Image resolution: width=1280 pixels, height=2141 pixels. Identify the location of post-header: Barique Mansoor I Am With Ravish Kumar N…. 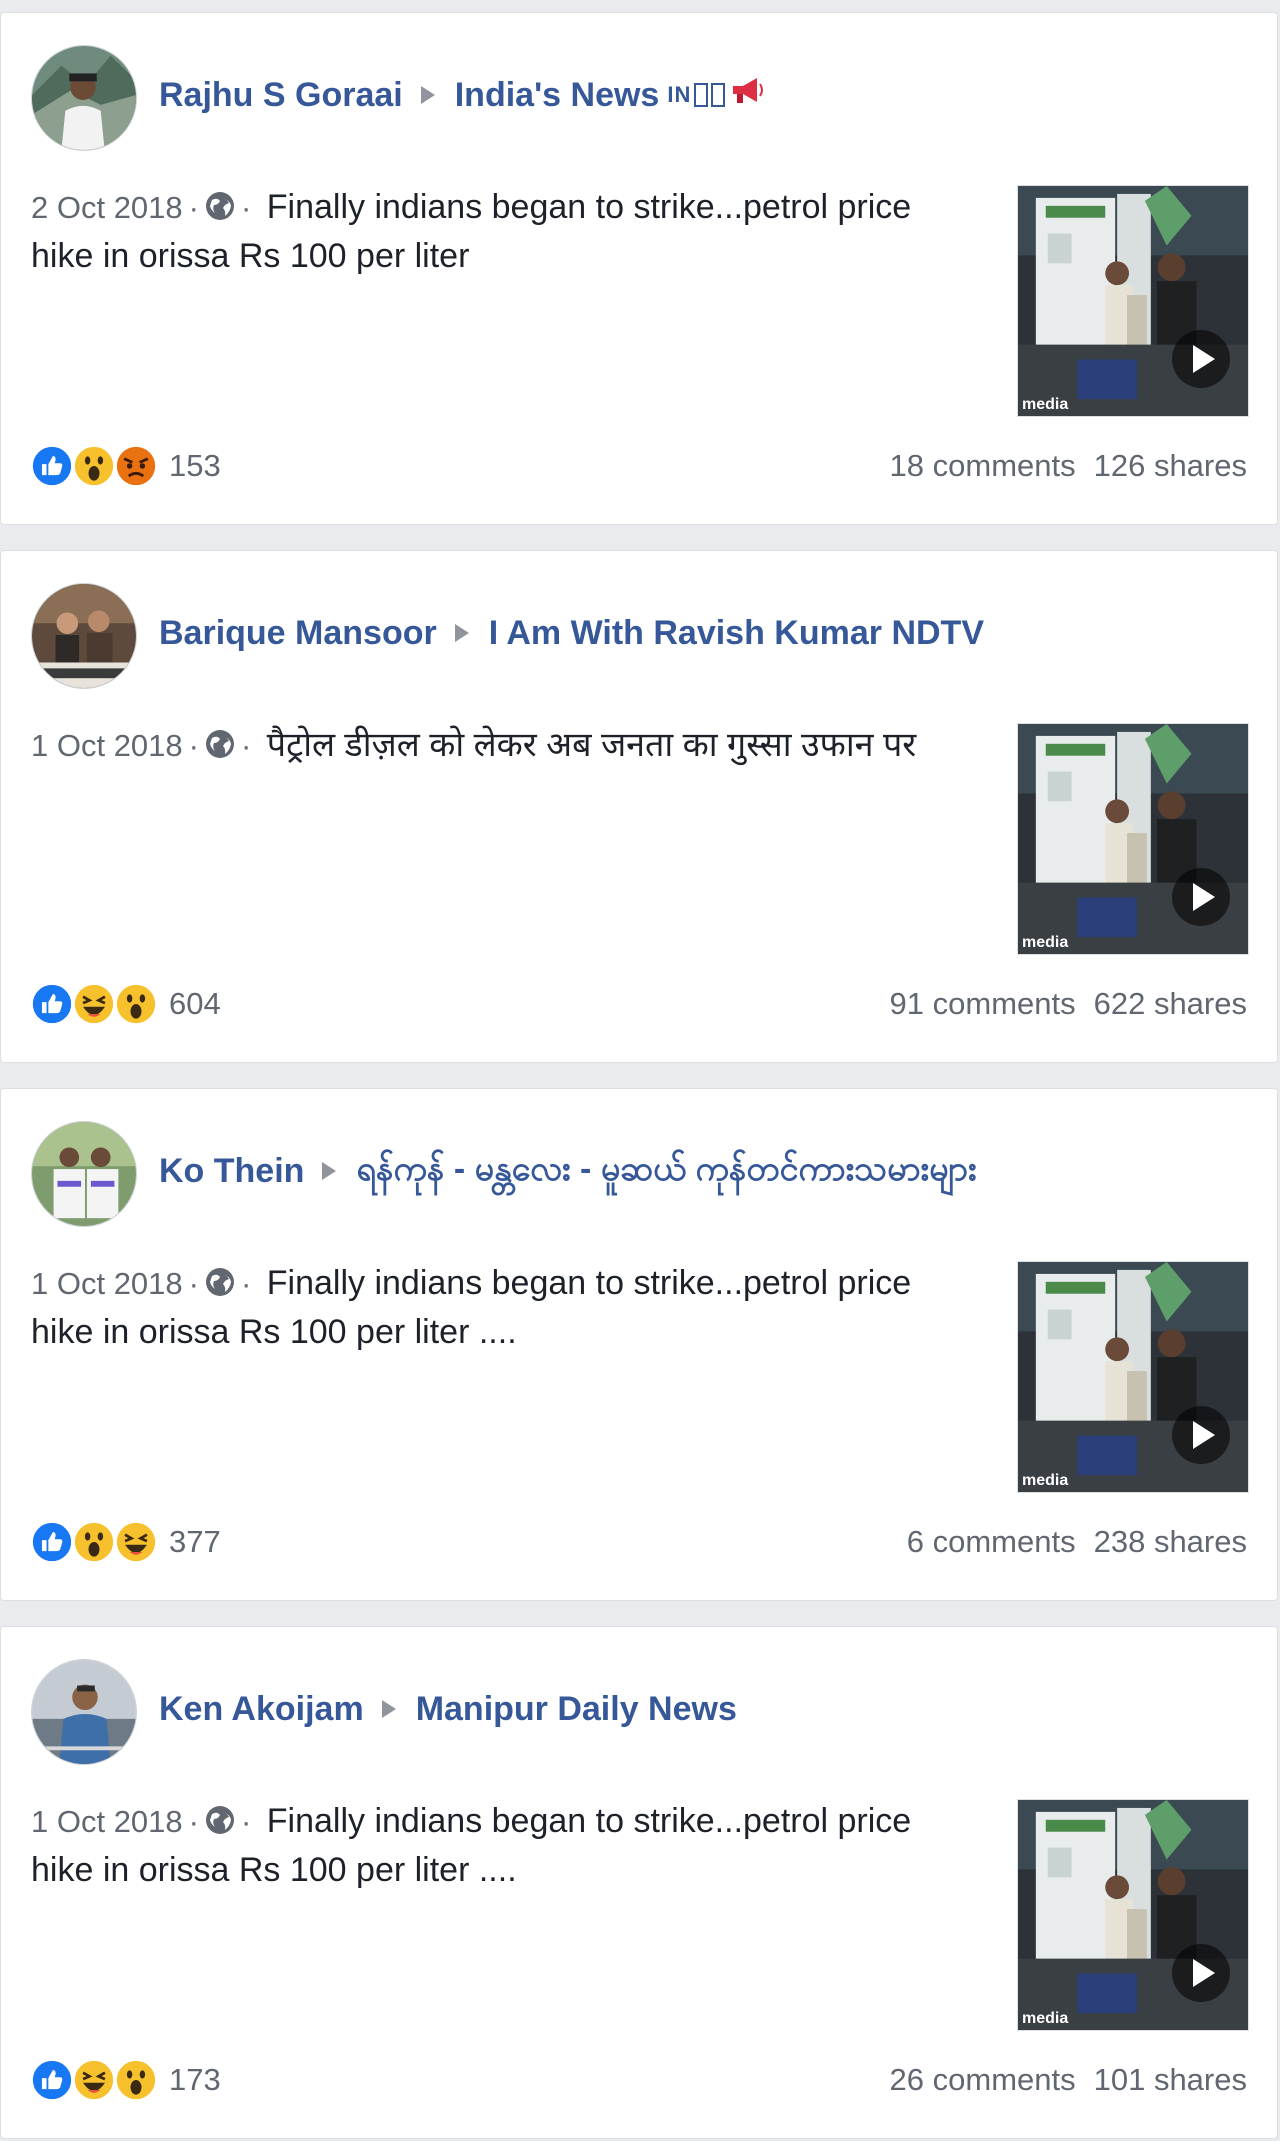
(571, 633).